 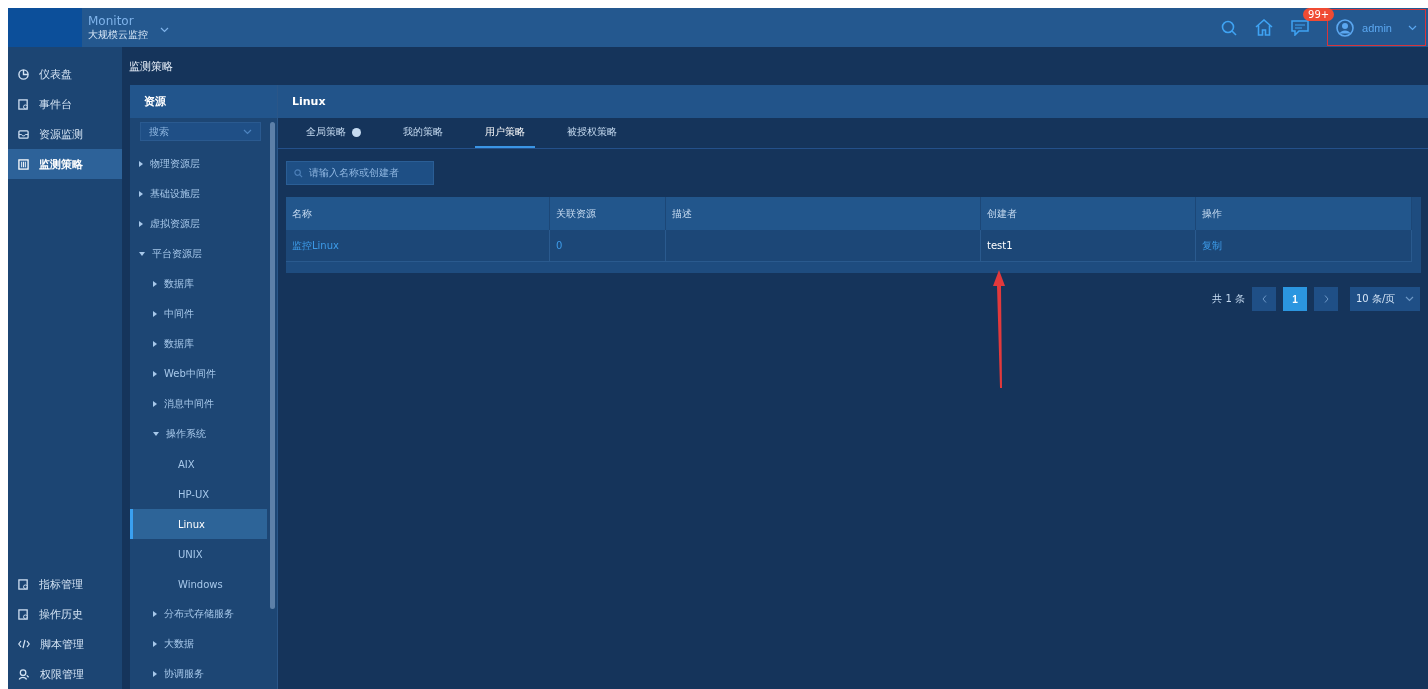 What do you see at coordinates (592, 133) in the screenshot?
I see `tab: 被授权策略` at bounding box center [592, 133].